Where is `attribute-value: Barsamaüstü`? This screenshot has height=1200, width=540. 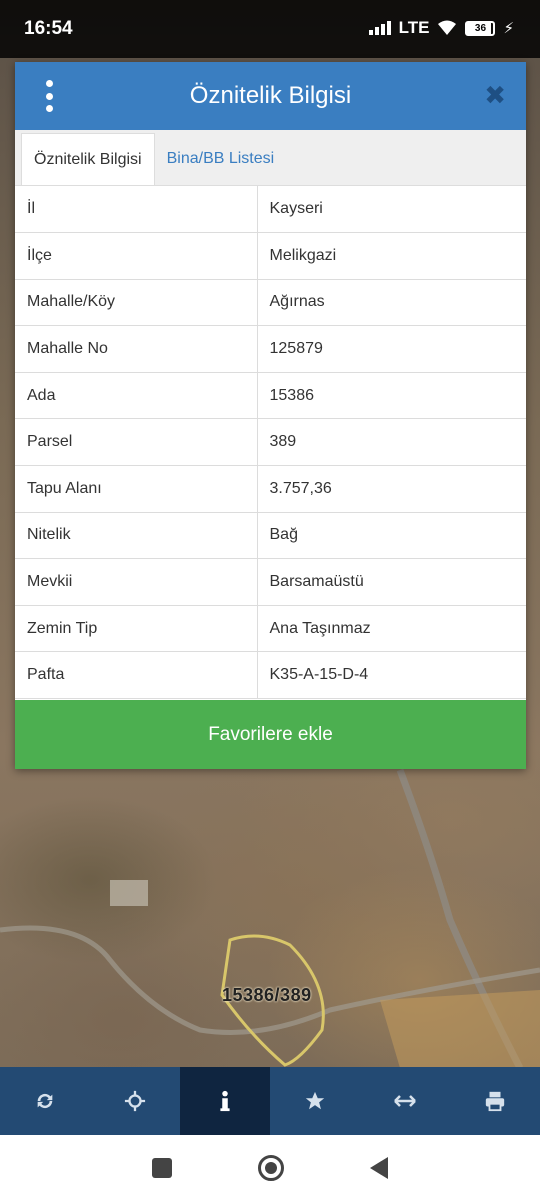
attribute-value: Barsamaüstü is located at coordinates (391, 582).